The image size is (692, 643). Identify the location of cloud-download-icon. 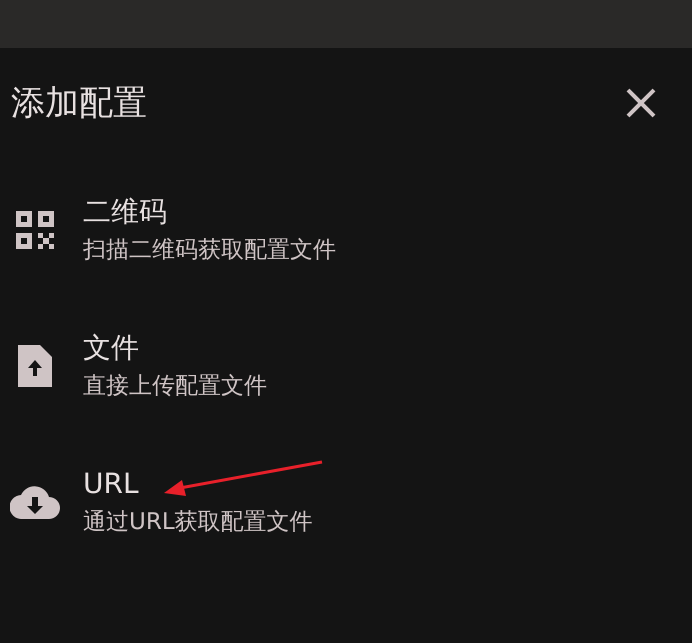
(35, 502).